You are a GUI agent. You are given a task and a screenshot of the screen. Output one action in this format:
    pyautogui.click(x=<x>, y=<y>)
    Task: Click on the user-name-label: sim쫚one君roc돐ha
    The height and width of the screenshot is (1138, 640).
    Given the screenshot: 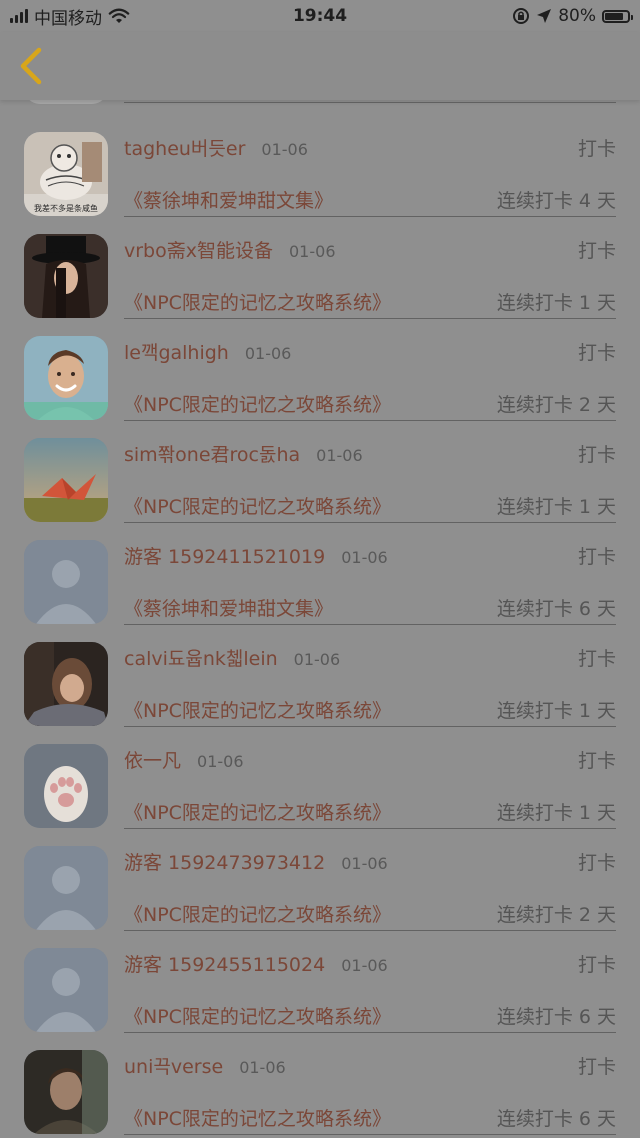 What is the action you would take?
    pyautogui.click(x=212, y=455)
    